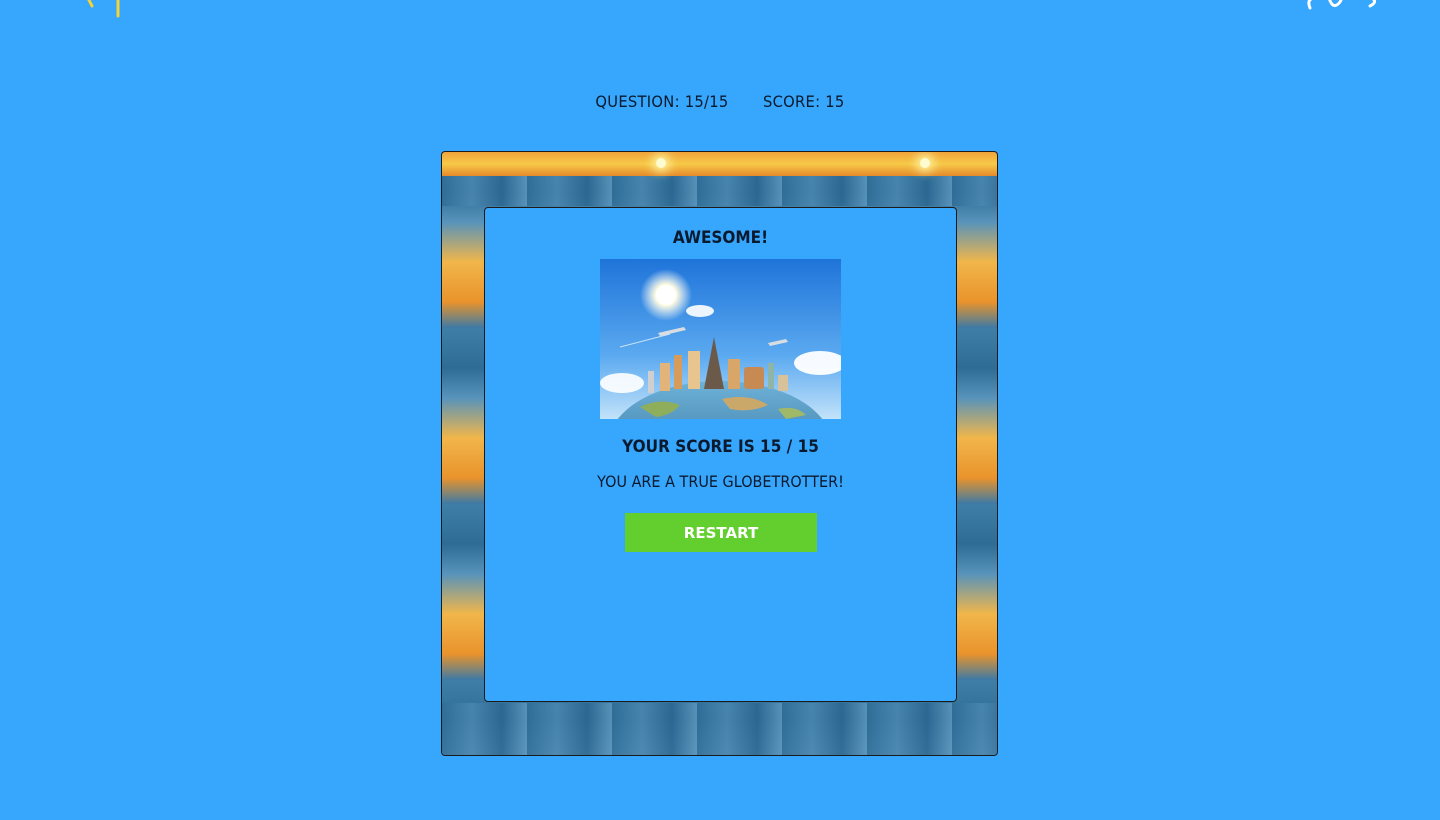 The width and height of the screenshot is (1440, 820). What do you see at coordinates (720, 481) in the screenshot?
I see `result-message: YOU ARE A TRUE GLOBETROTTER!` at bounding box center [720, 481].